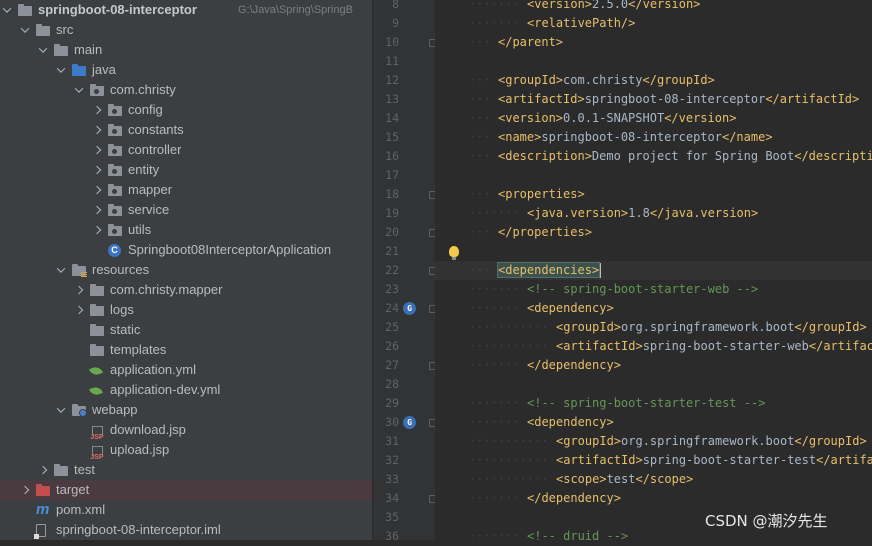 This screenshot has height=546, width=872. I want to click on tree-item-target: target, so click(186, 490).